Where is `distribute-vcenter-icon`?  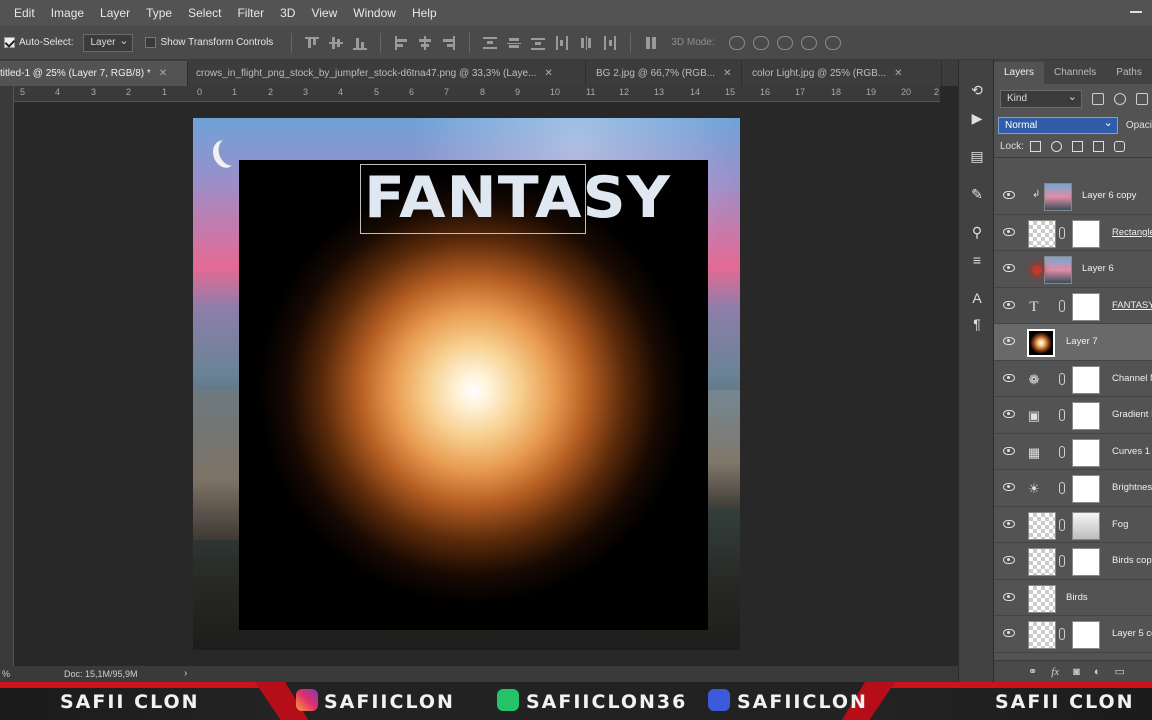
distribute-vcenter-icon is located at coordinates (514, 43).